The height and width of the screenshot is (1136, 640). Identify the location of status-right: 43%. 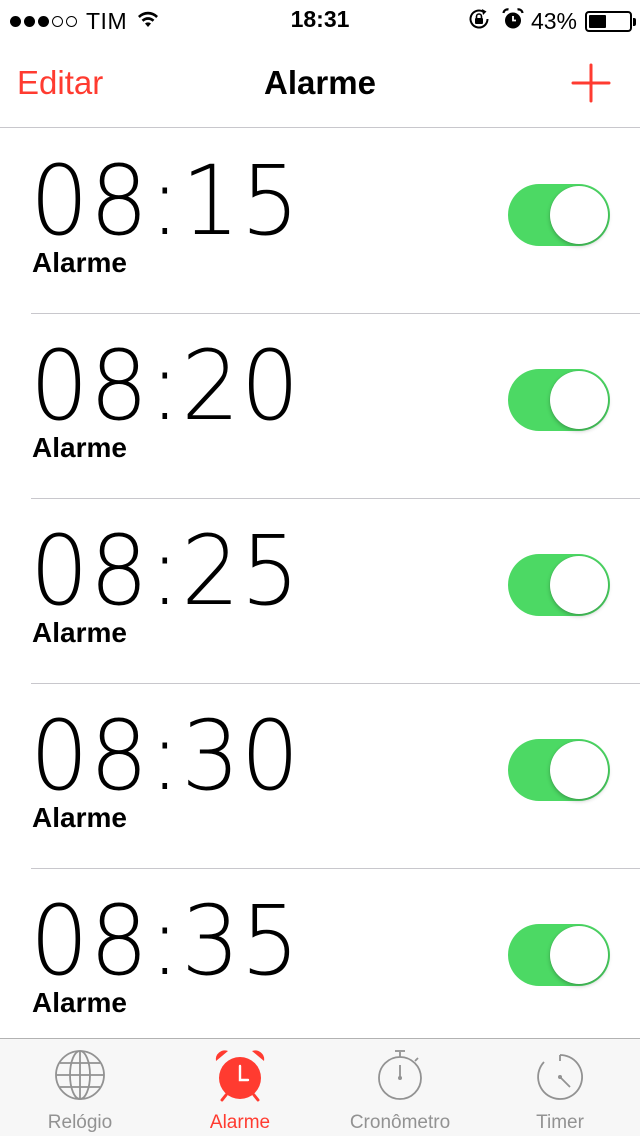
(551, 21).